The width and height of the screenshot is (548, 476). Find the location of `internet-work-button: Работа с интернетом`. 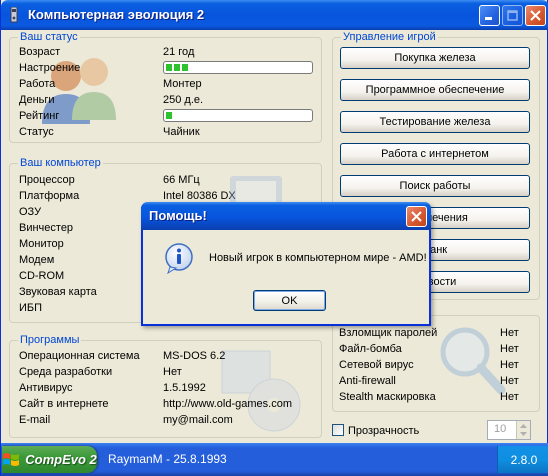

internet-work-button: Работа с интернетом is located at coordinates (435, 154).